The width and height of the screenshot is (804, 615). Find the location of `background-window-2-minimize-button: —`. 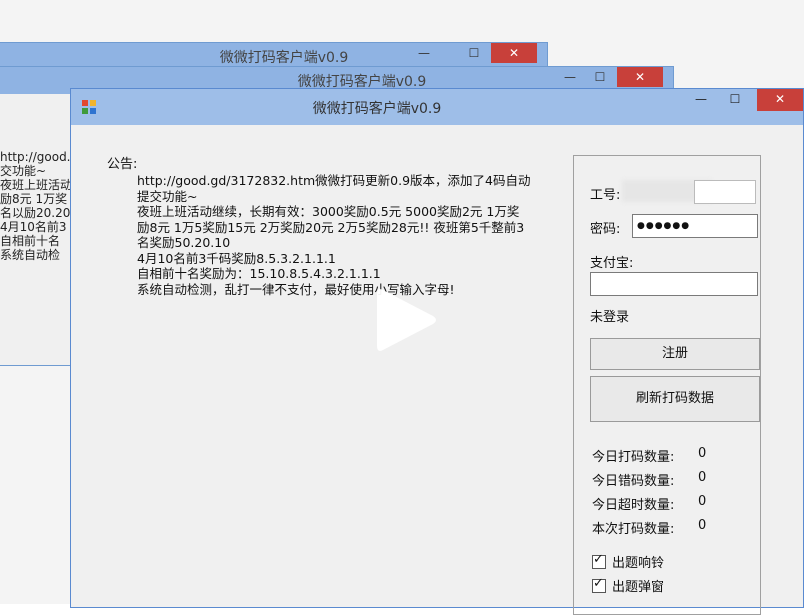

background-window-2-minimize-button: — is located at coordinates (570, 77).